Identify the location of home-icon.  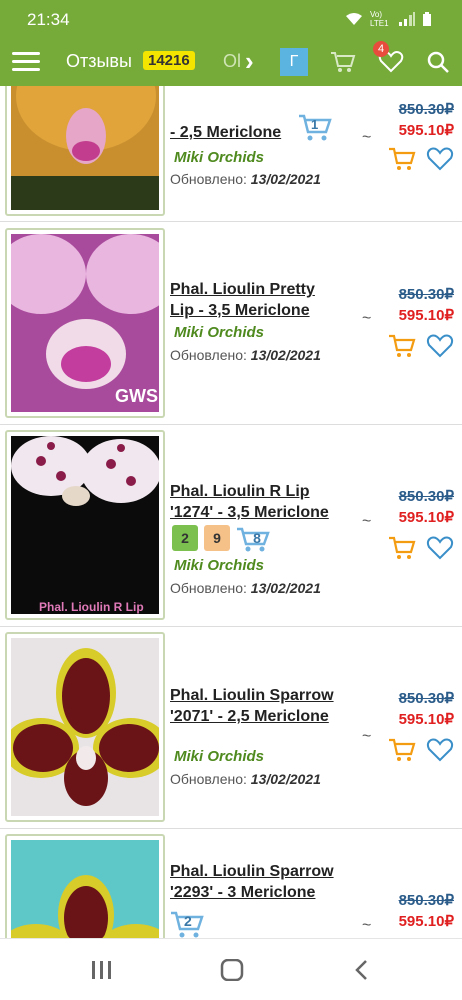
(232, 970).